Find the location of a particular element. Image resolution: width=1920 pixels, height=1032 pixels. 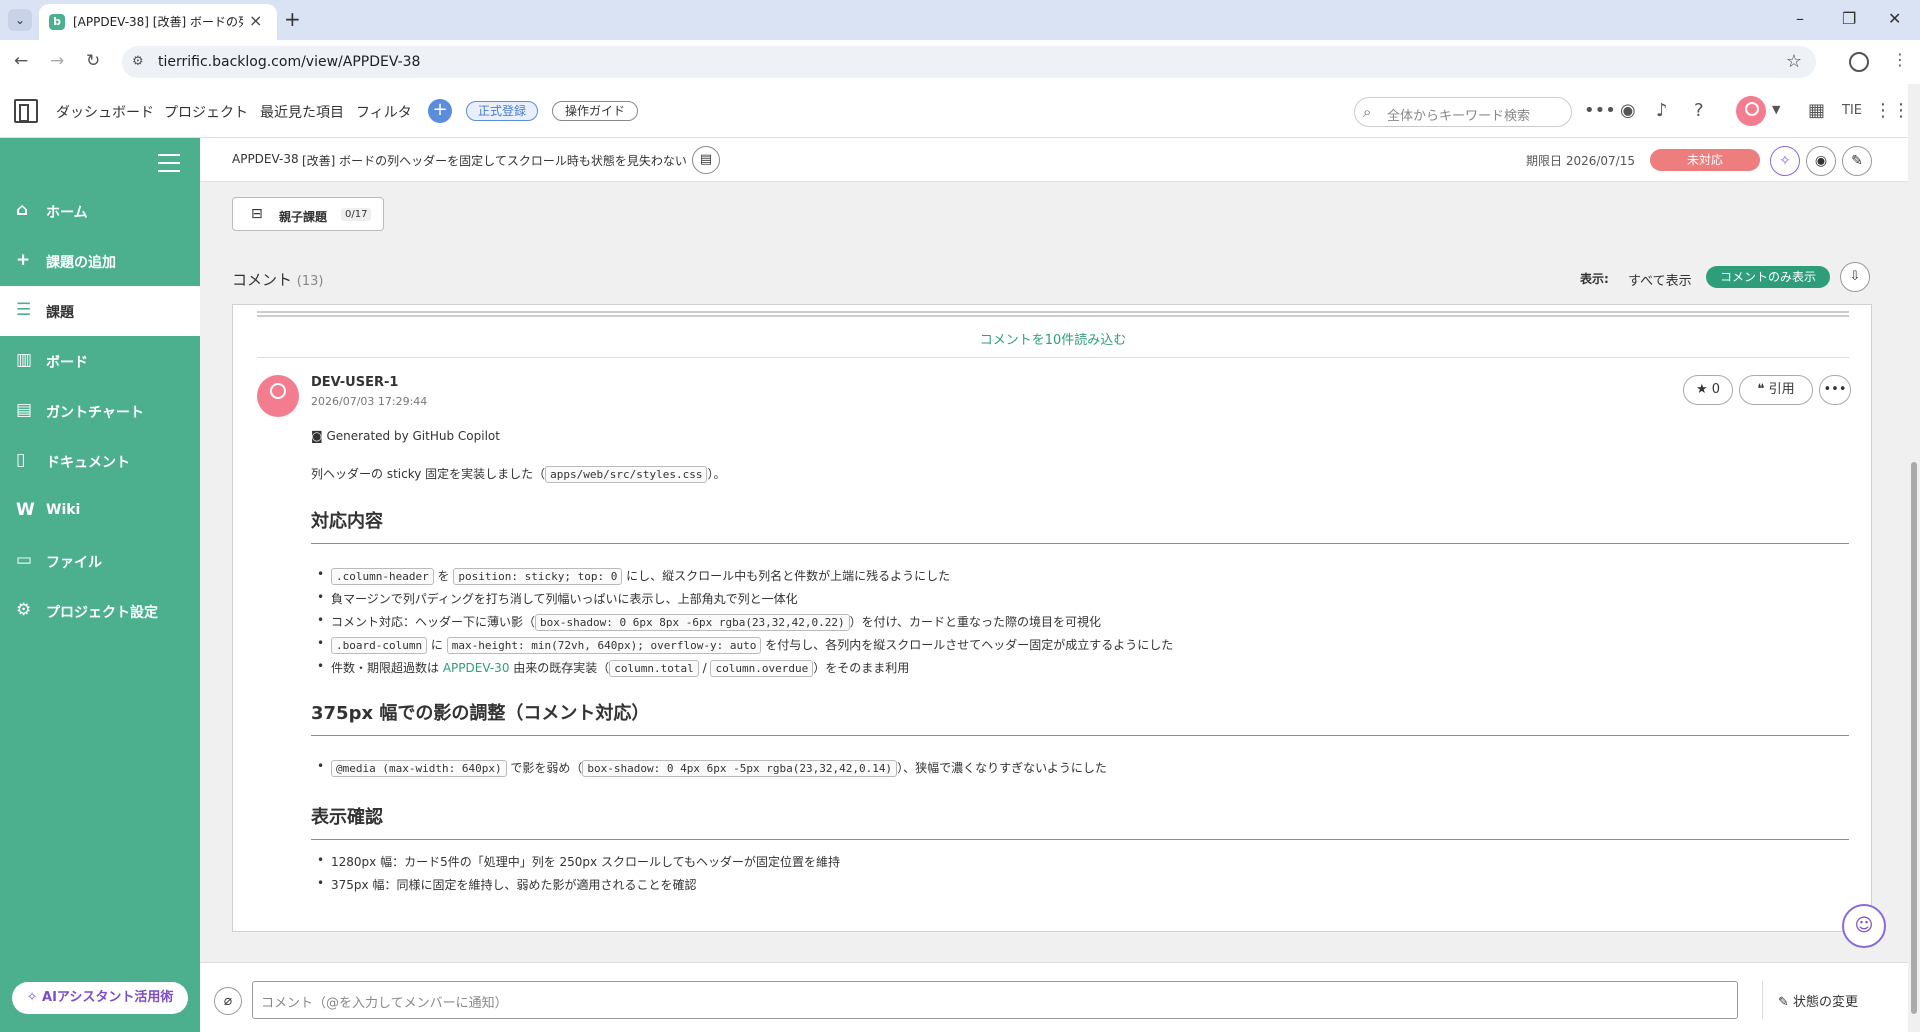

ai-assistant-button: ✧ AIアシスタント活用術 is located at coordinates (100, 998).